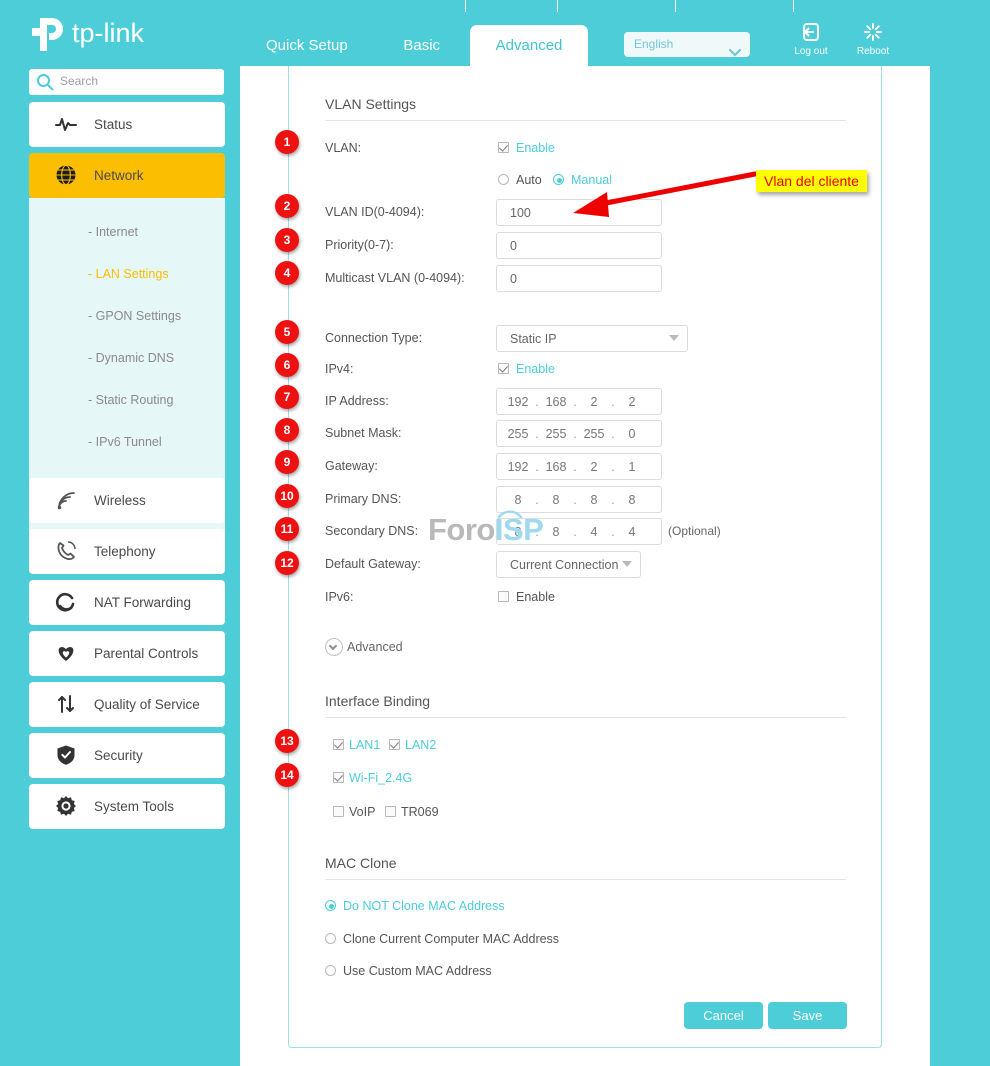  I want to click on vlan-enable-checkbox, so click(503, 147).